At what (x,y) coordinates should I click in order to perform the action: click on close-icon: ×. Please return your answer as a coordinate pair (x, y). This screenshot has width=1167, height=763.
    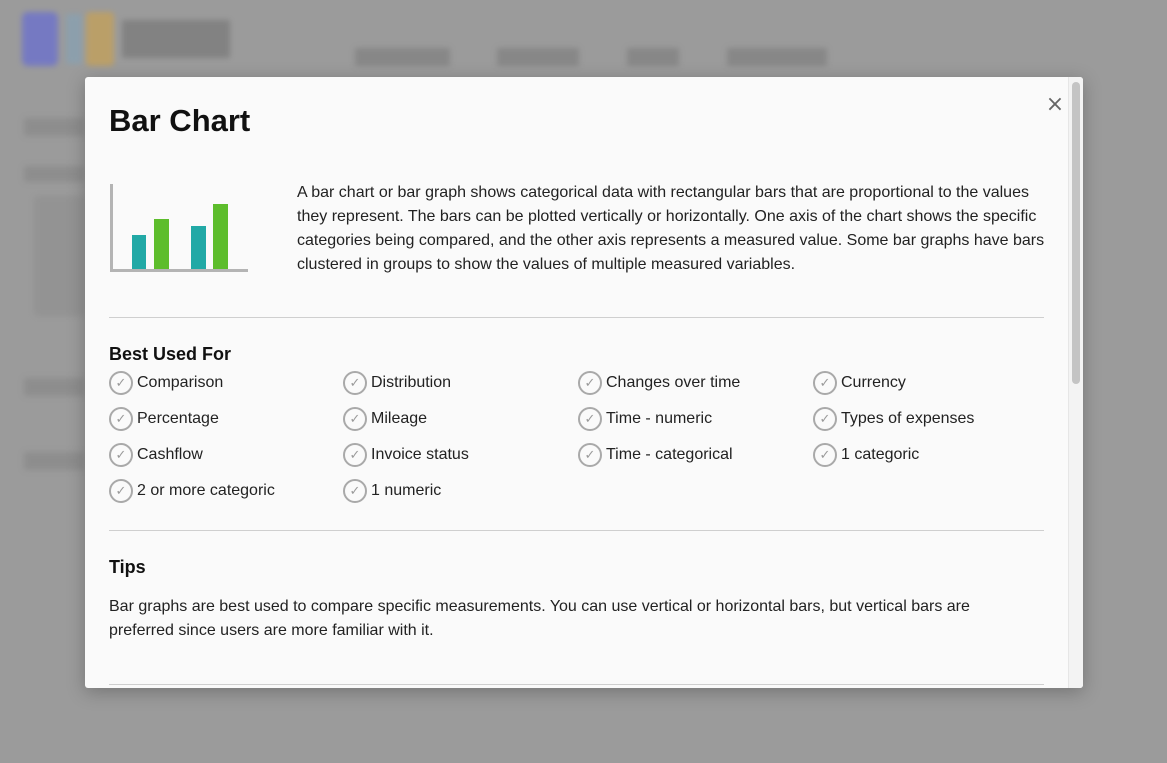
    Looking at the image, I should click on (1055, 105).